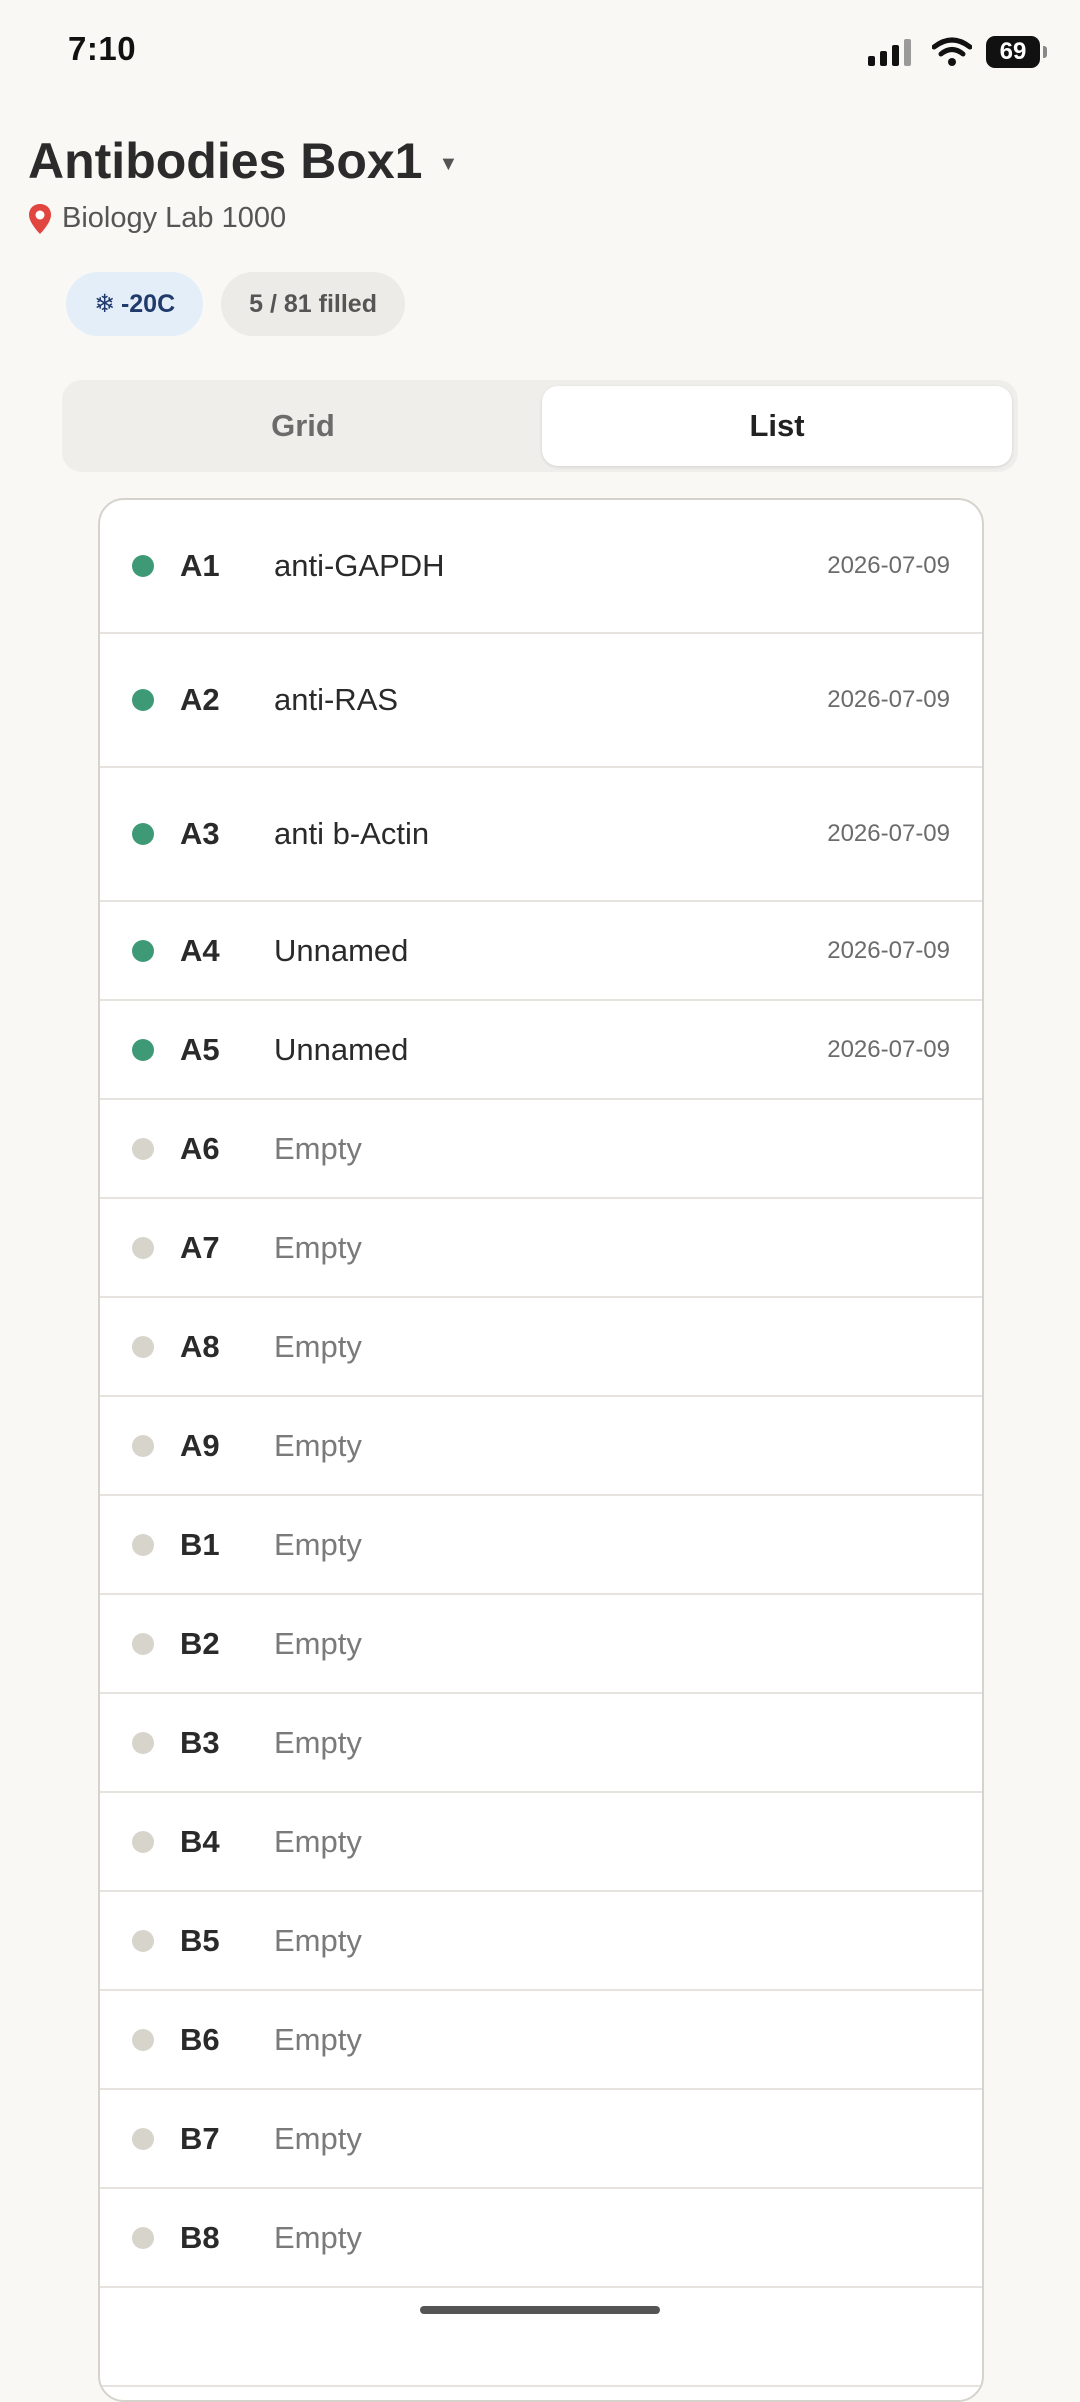  I want to click on slot-position: A7, so click(200, 1247).